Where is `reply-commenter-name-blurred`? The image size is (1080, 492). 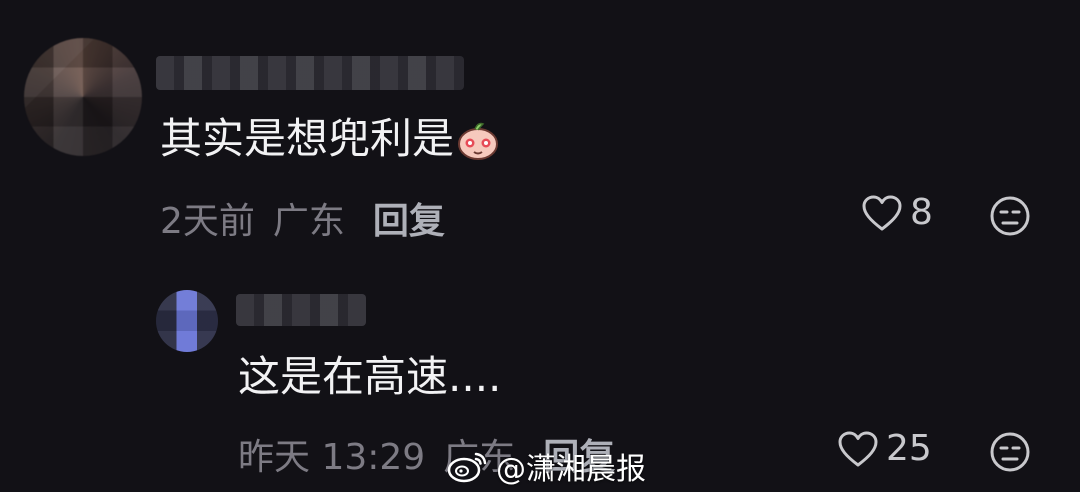
reply-commenter-name-blurred is located at coordinates (301, 310).